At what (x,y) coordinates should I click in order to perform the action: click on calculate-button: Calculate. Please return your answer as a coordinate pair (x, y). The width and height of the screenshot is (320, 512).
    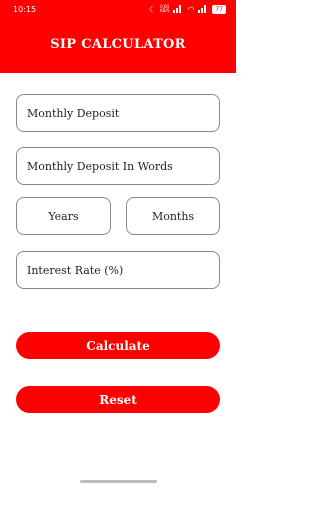
    Looking at the image, I should click on (118, 345).